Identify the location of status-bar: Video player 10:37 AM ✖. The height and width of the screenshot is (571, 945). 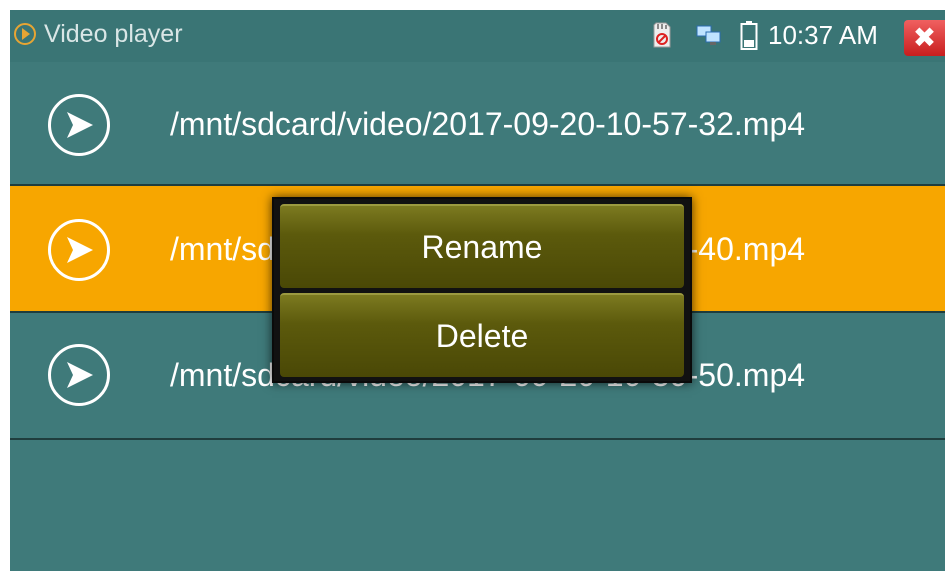
(477, 36).